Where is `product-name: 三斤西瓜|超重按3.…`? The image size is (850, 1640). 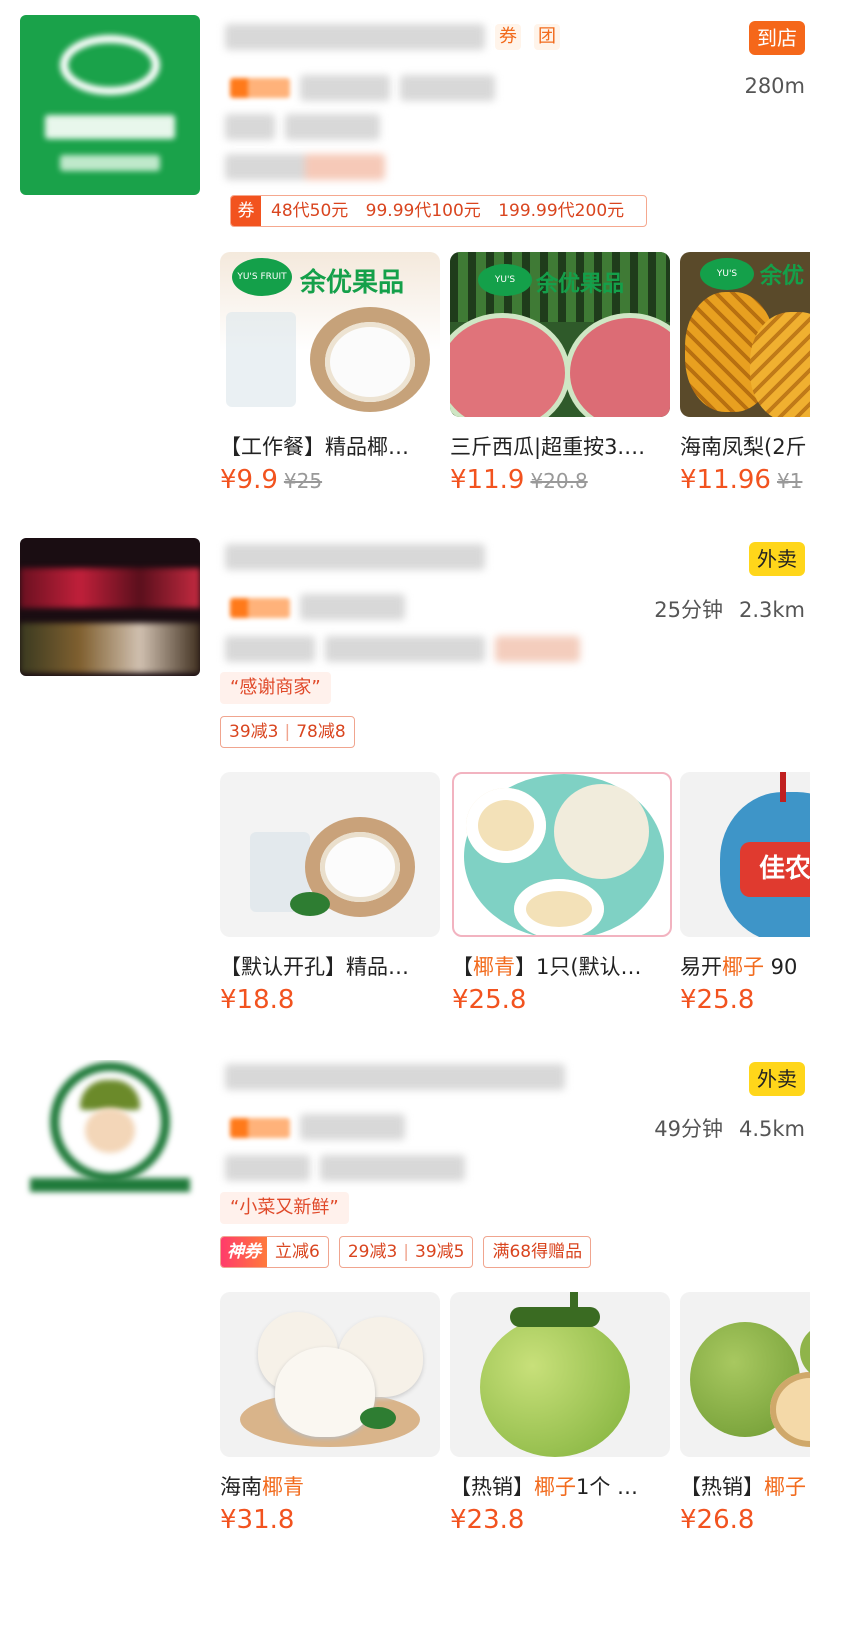
product-name: 三斤西瓜|超重按3.… is located at coordinates (548, 447).